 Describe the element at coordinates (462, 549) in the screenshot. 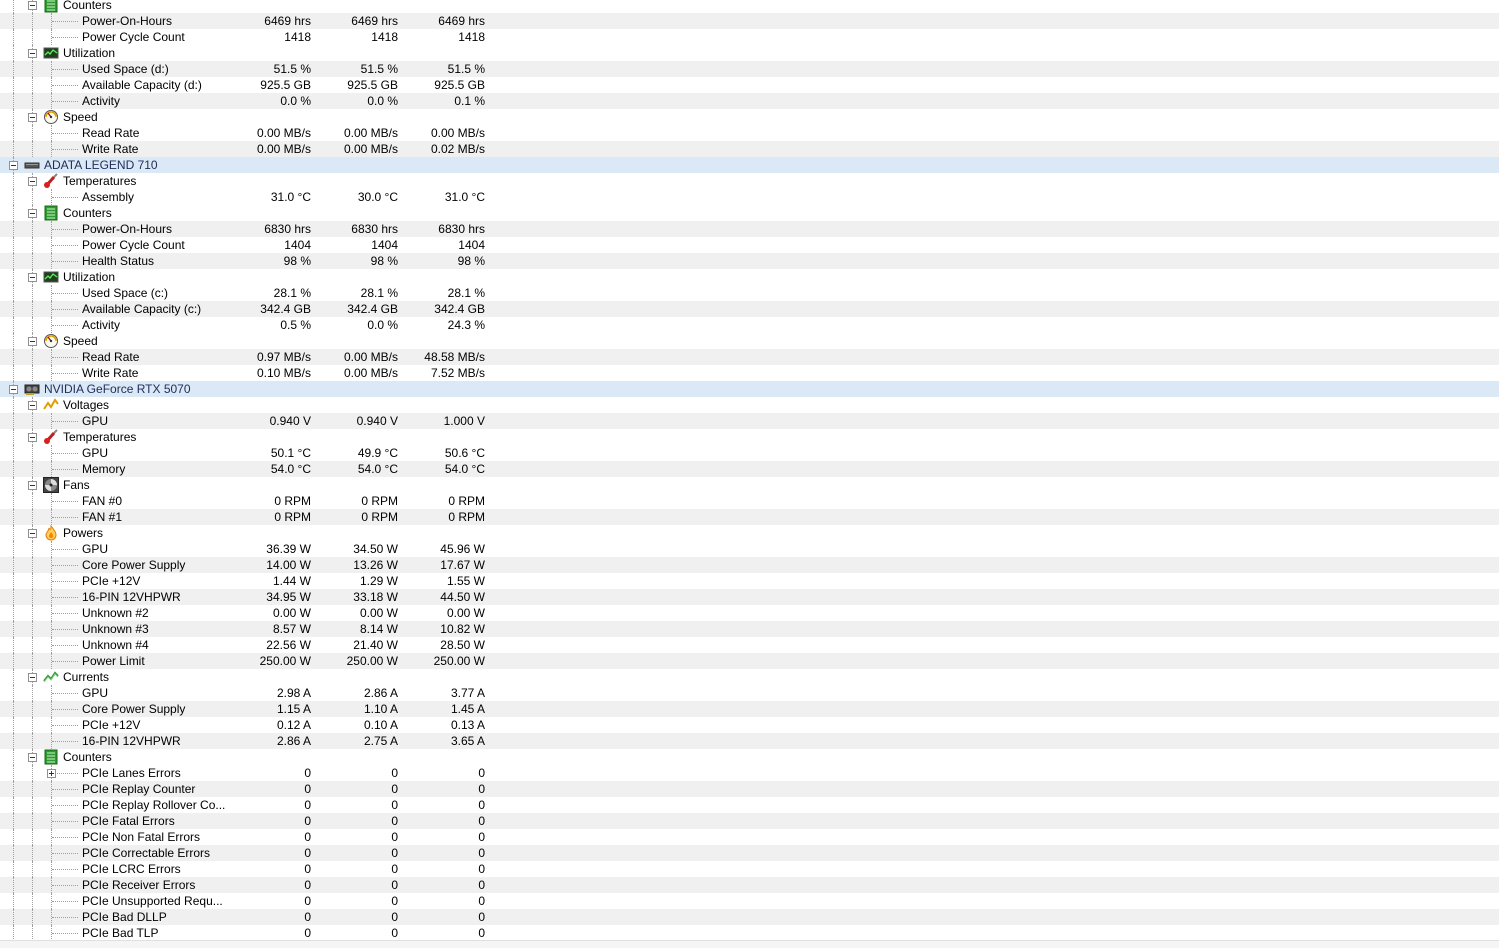

I see `maximum-value: 45.96 W` at that location.